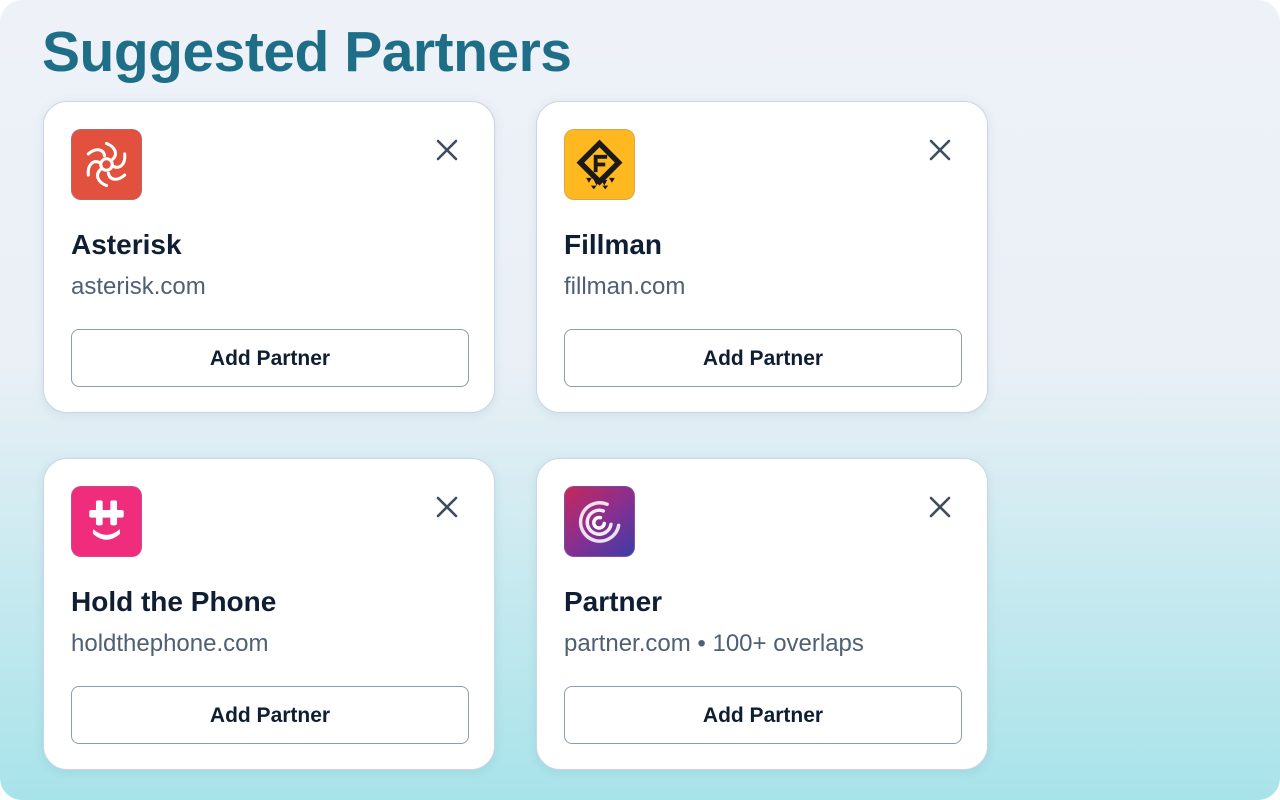 The image size is (1280, 800). What do you see at coordinates (762, 257) in the screenshot?
I see `partner-card-fillman: Fillman fillman.com Add Partner` at bounding box center [762, 257].